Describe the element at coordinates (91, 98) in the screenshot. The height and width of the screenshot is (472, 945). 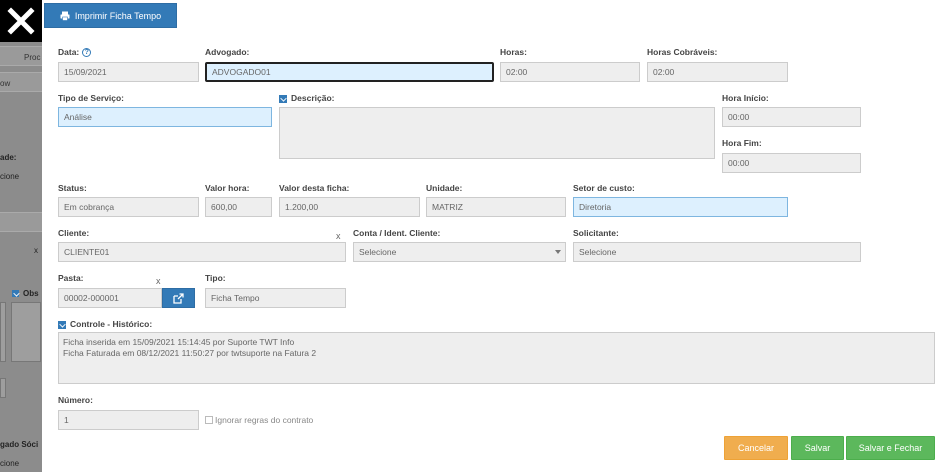
I see `tipo-servico-label: Tipo de Serviço:` at that location.